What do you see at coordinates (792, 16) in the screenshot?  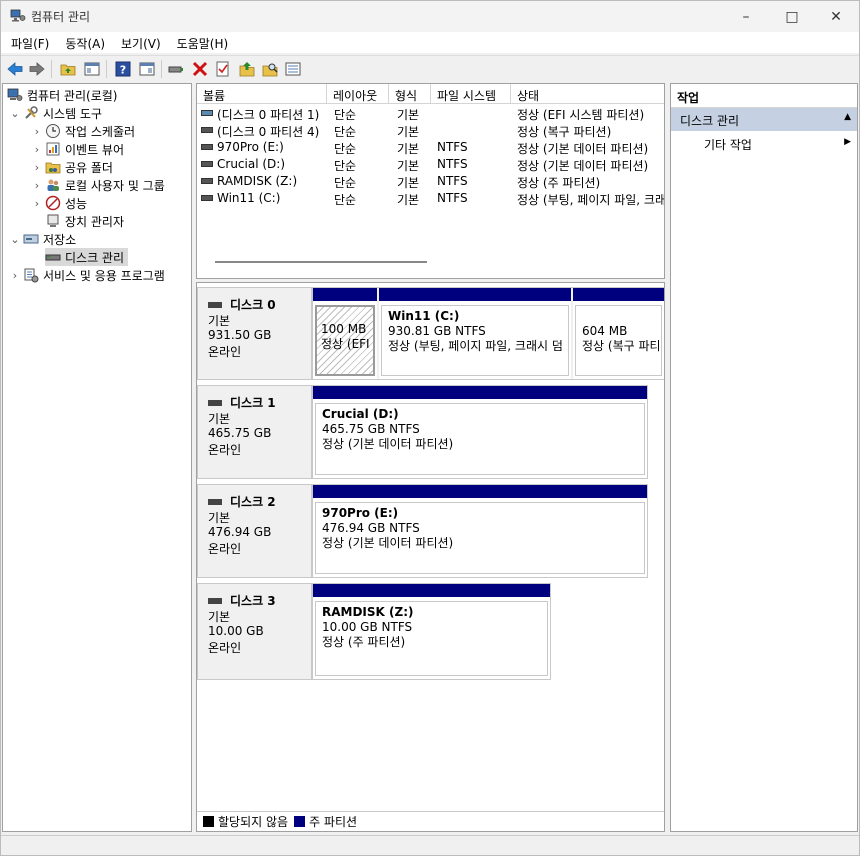 I see `maximize-button: □` at bounding box center [792, 16].